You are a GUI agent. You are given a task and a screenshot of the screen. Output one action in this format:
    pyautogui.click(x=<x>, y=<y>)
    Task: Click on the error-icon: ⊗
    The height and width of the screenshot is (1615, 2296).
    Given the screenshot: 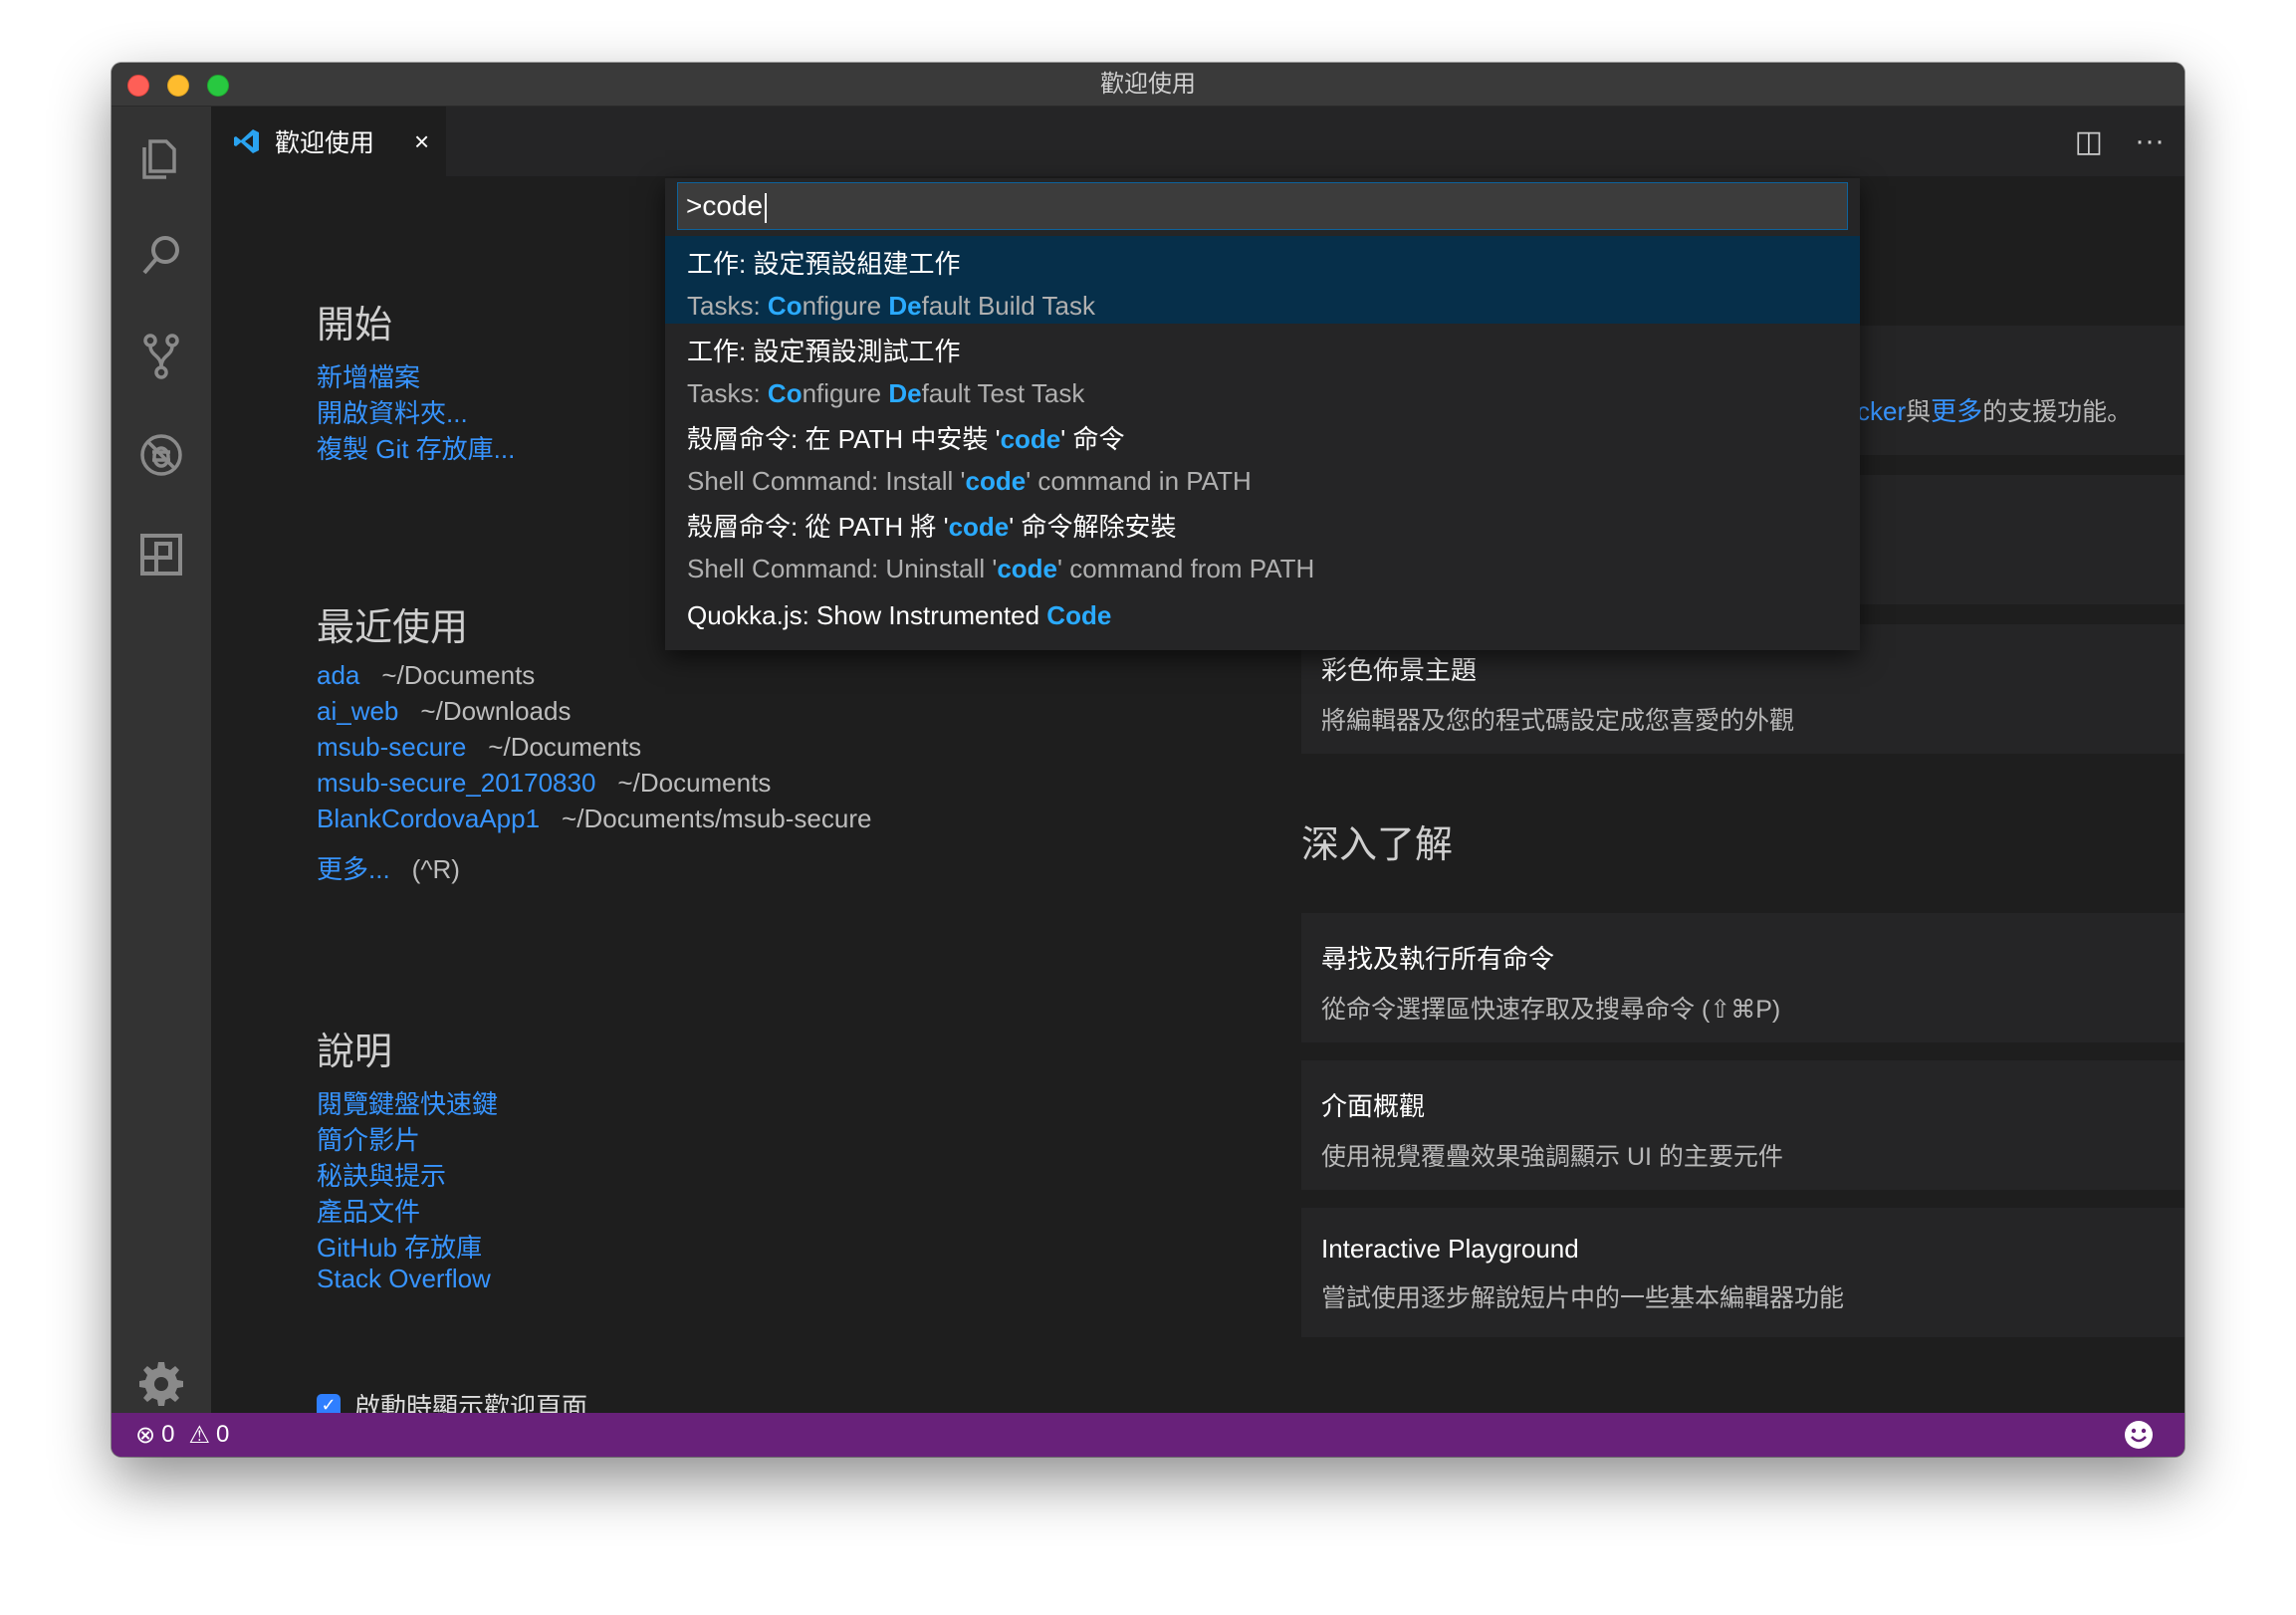 What is the action you would take?
    pyautogui.click(x=145, y=1435)
    